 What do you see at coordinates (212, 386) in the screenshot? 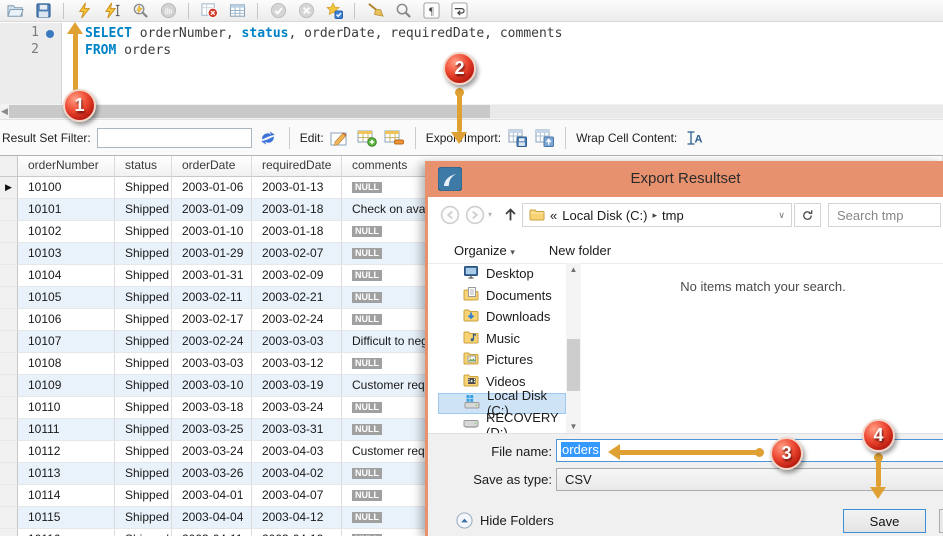
I see `grid-cell: 2003-03-10` at bounding box center [212, 386].